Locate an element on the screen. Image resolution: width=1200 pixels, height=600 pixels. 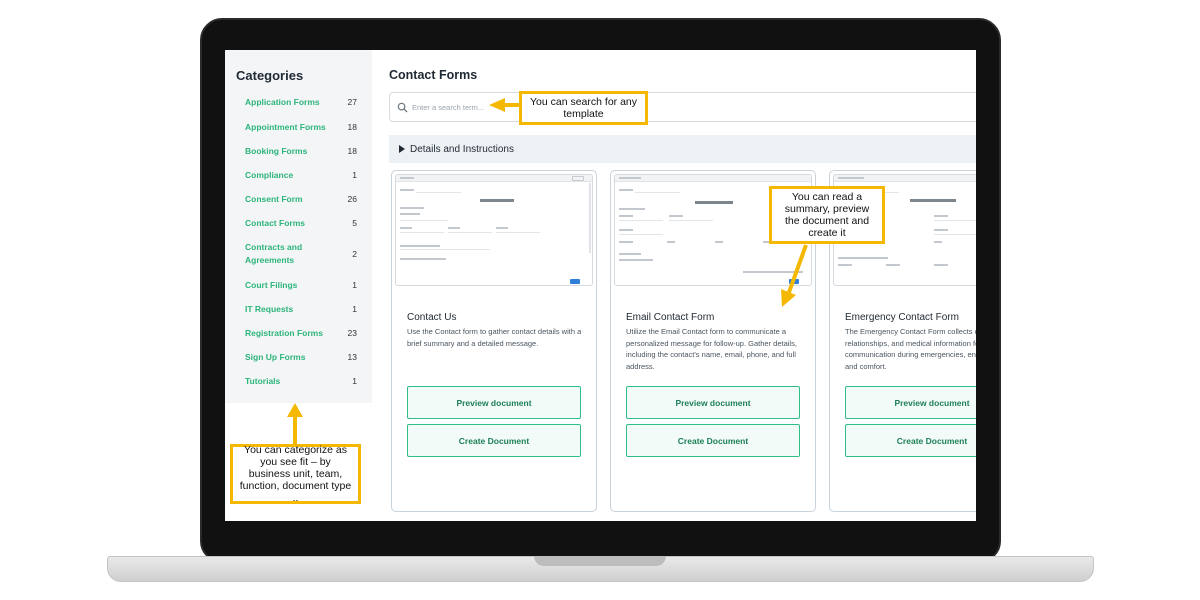
arrow-up-icon is located at coordinates (295, 425).